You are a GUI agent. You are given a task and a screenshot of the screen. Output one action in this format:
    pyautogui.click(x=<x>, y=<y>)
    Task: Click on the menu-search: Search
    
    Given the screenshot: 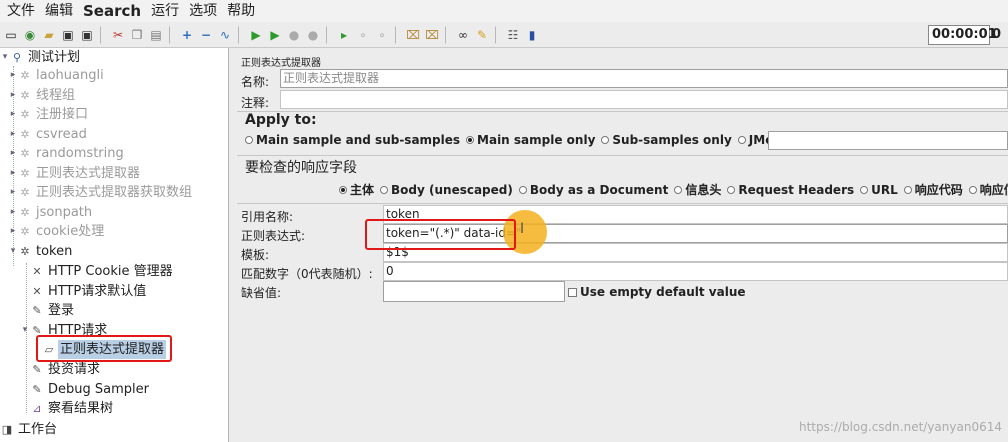 What is the action you would take?
    pyautogui.click(x=112, y=11)
    